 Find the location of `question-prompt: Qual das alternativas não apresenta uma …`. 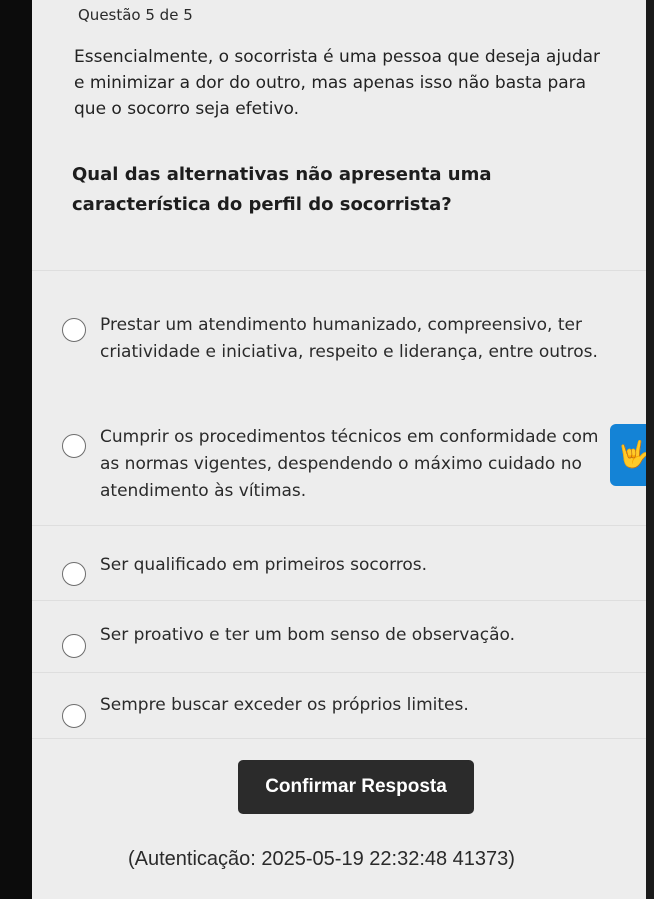

question-prompt: Qual das alternativas não apresenta uma … is located at coordinates (282, 189).